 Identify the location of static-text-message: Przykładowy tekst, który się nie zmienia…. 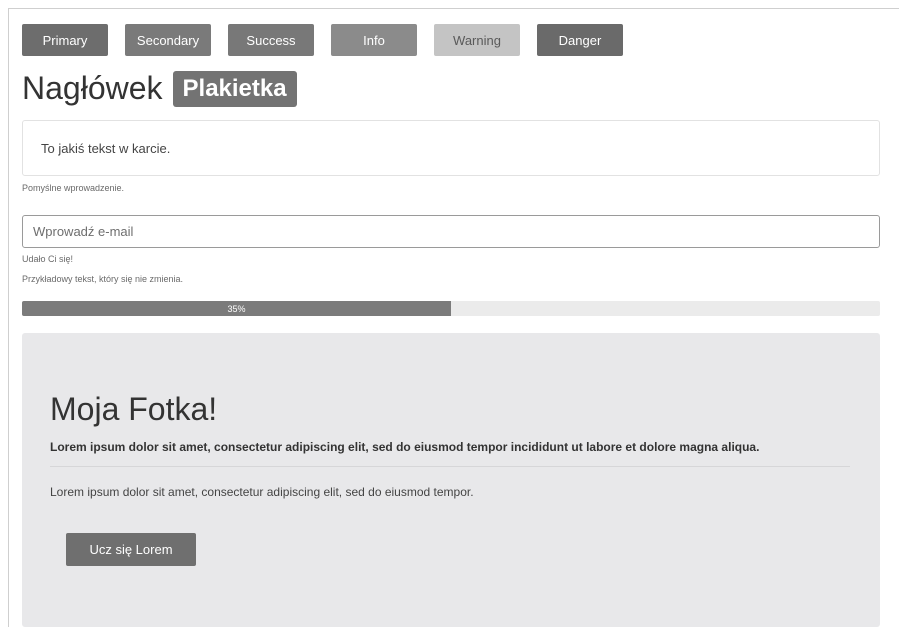
(103, 279).